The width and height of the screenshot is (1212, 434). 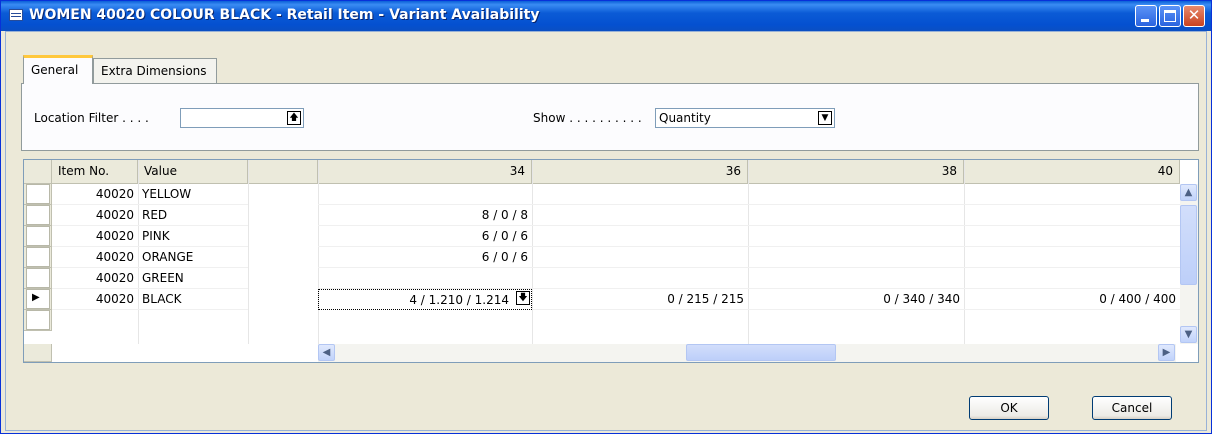 I want to click on chevron-left-icon: ◀, so click(x=326, y=352).